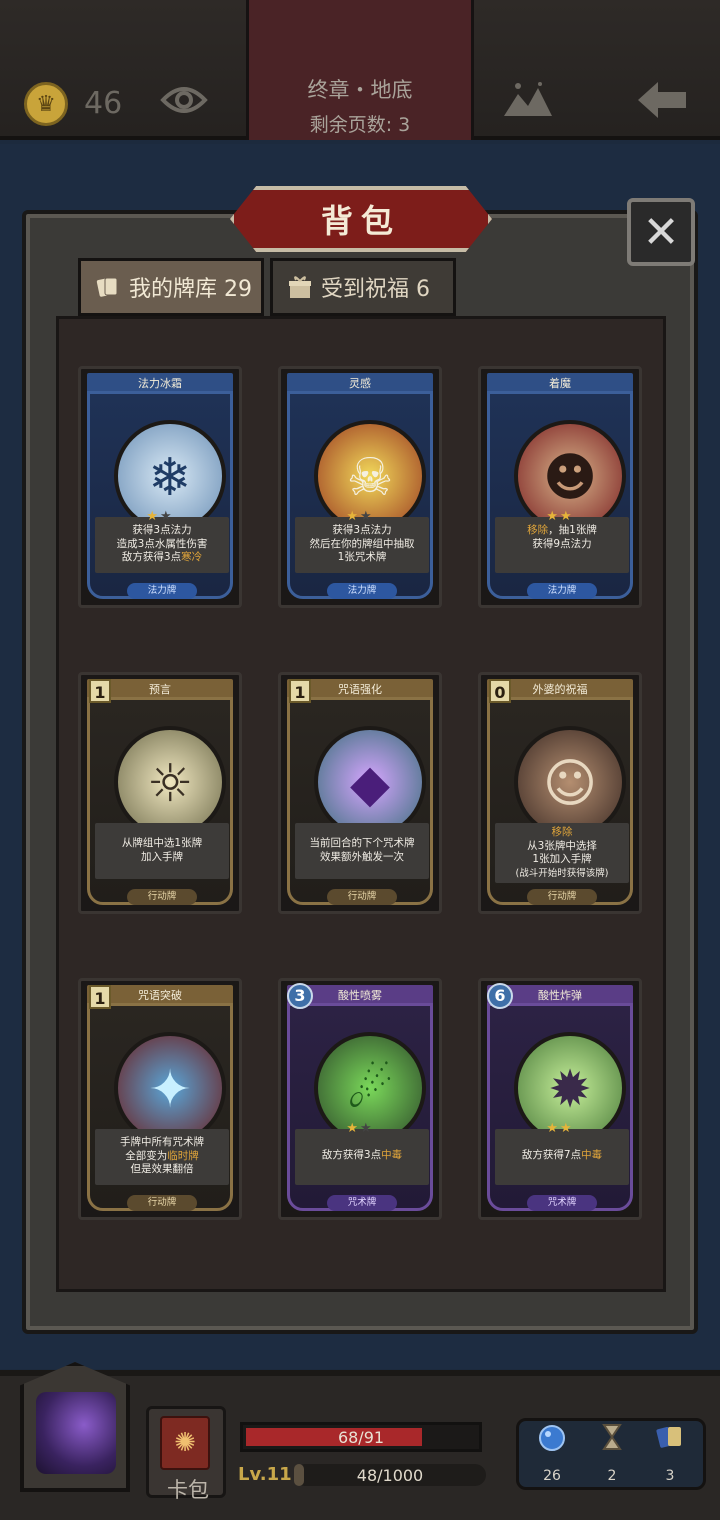 The width and height of the screenshot is (720, 1520). I want to click on back-arrow-icon, so click(662, 100).